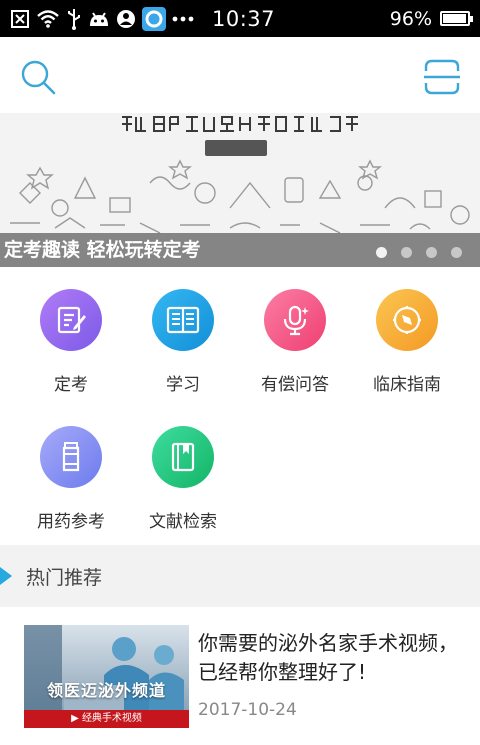 This screenshot has width=480, height=745. I want to click on grid-label: 学习, so click(183, 385).